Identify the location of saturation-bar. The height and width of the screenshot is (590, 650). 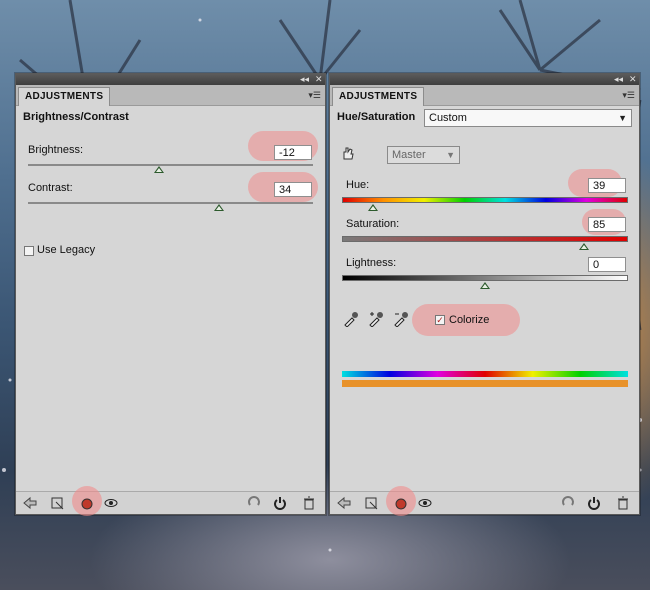
(485, 239).